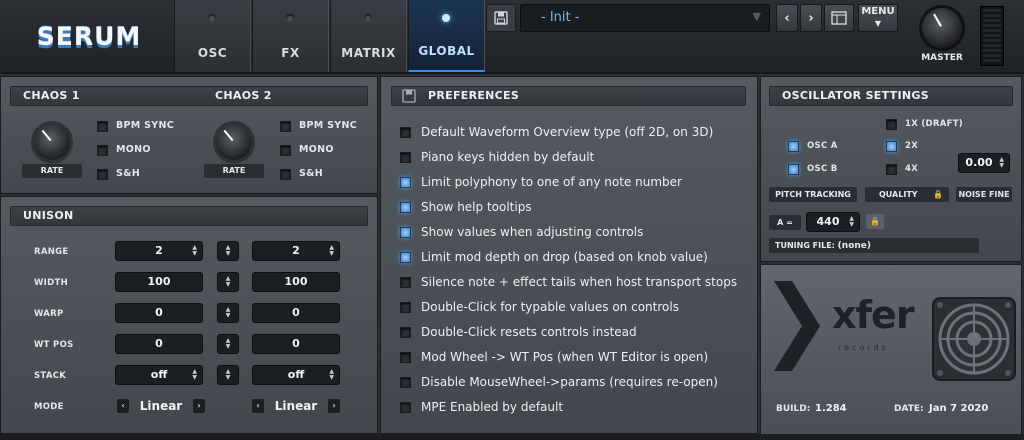  What do you see at coordinates (159, 344) in the screenshot?
I see `unison-wtpos-a: 0` at bounding box center [159, 344].